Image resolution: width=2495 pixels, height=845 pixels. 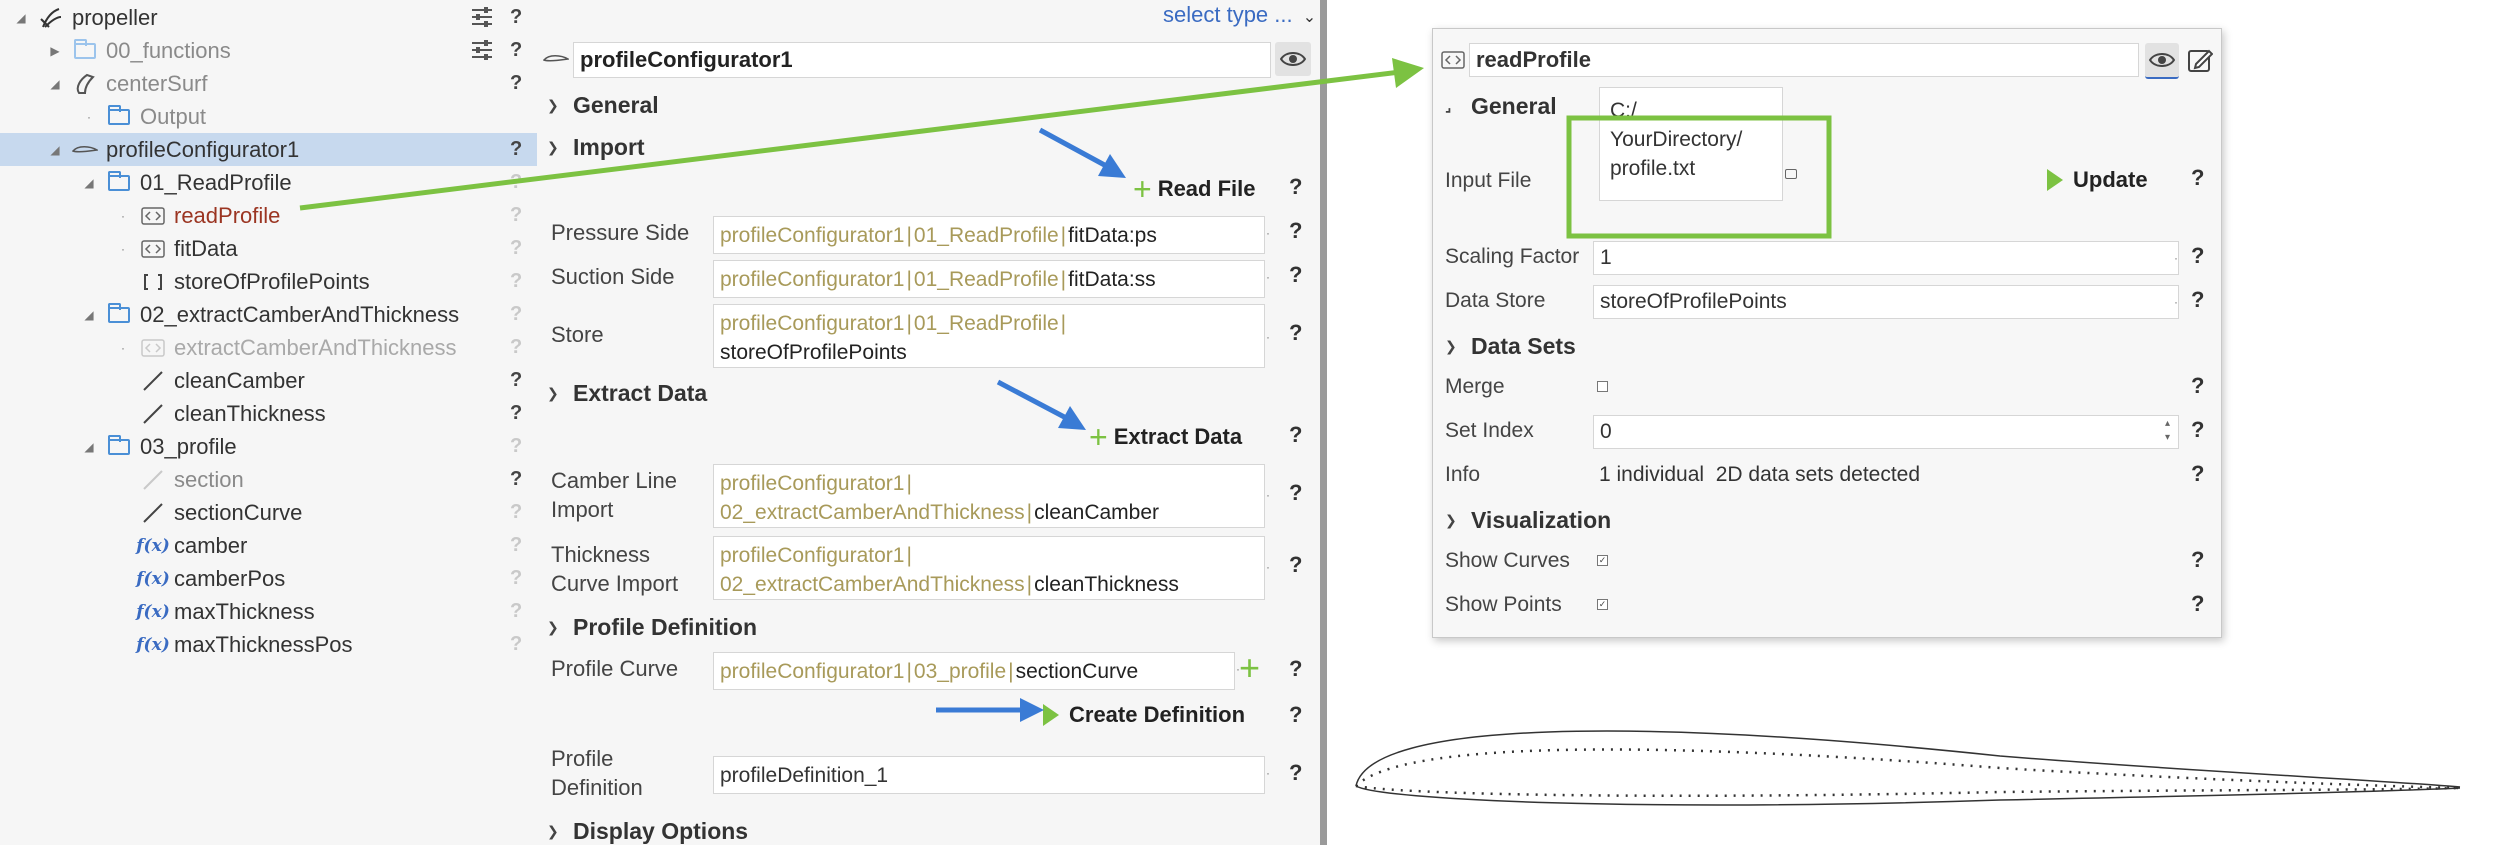 I want to click on blue-arrow-head, so click(x=1032, y=710).